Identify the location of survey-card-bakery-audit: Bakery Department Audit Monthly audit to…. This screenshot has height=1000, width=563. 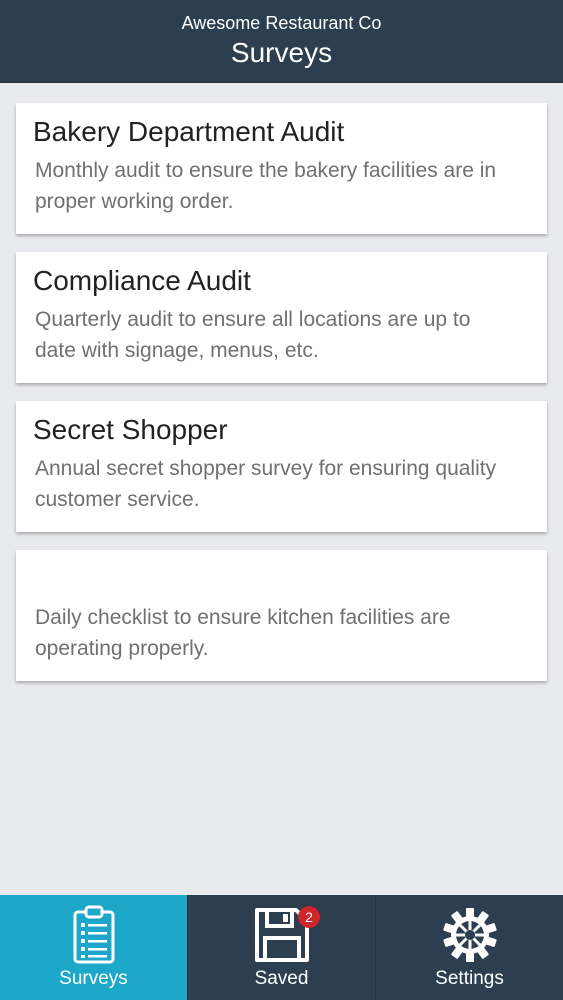
(281, 168).